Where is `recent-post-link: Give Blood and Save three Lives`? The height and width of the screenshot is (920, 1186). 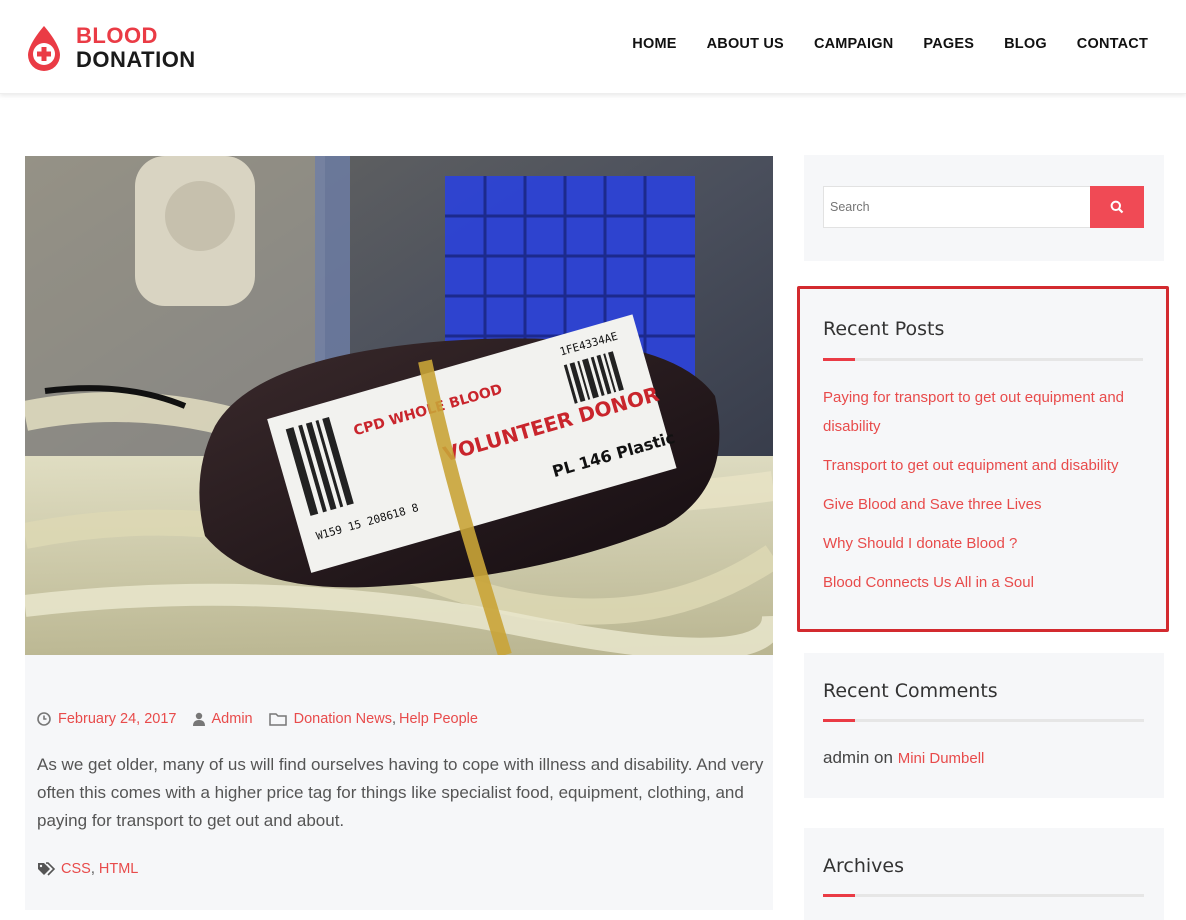 recent-post-link: Give Blood and Save three Lives is located at coordinates (983, 504).